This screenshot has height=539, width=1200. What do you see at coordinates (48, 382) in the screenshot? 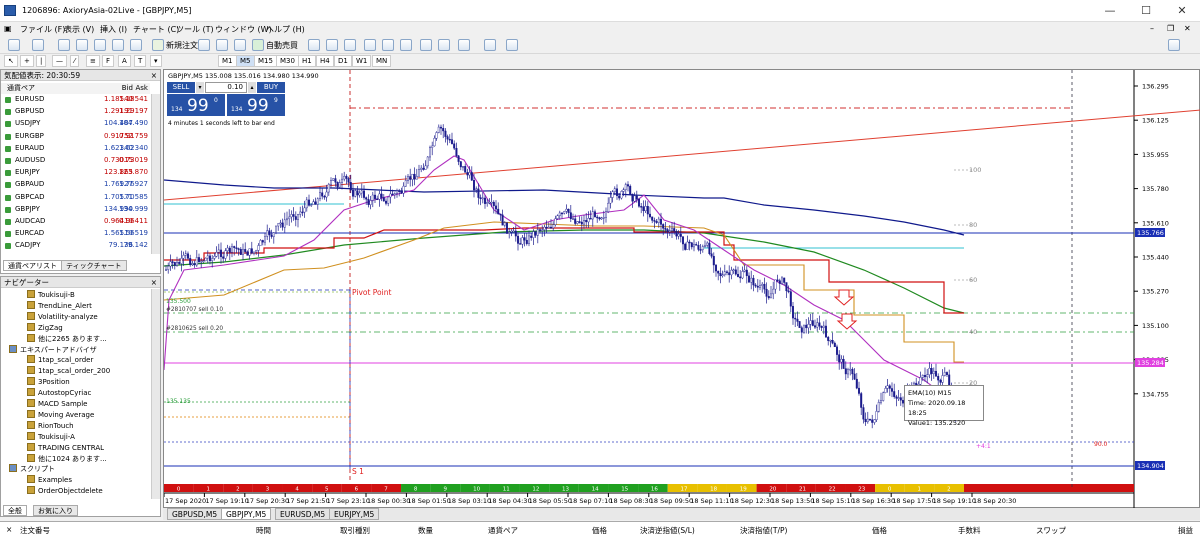
I see `navigator-item: 3Position` at bounding box center [48, 382].